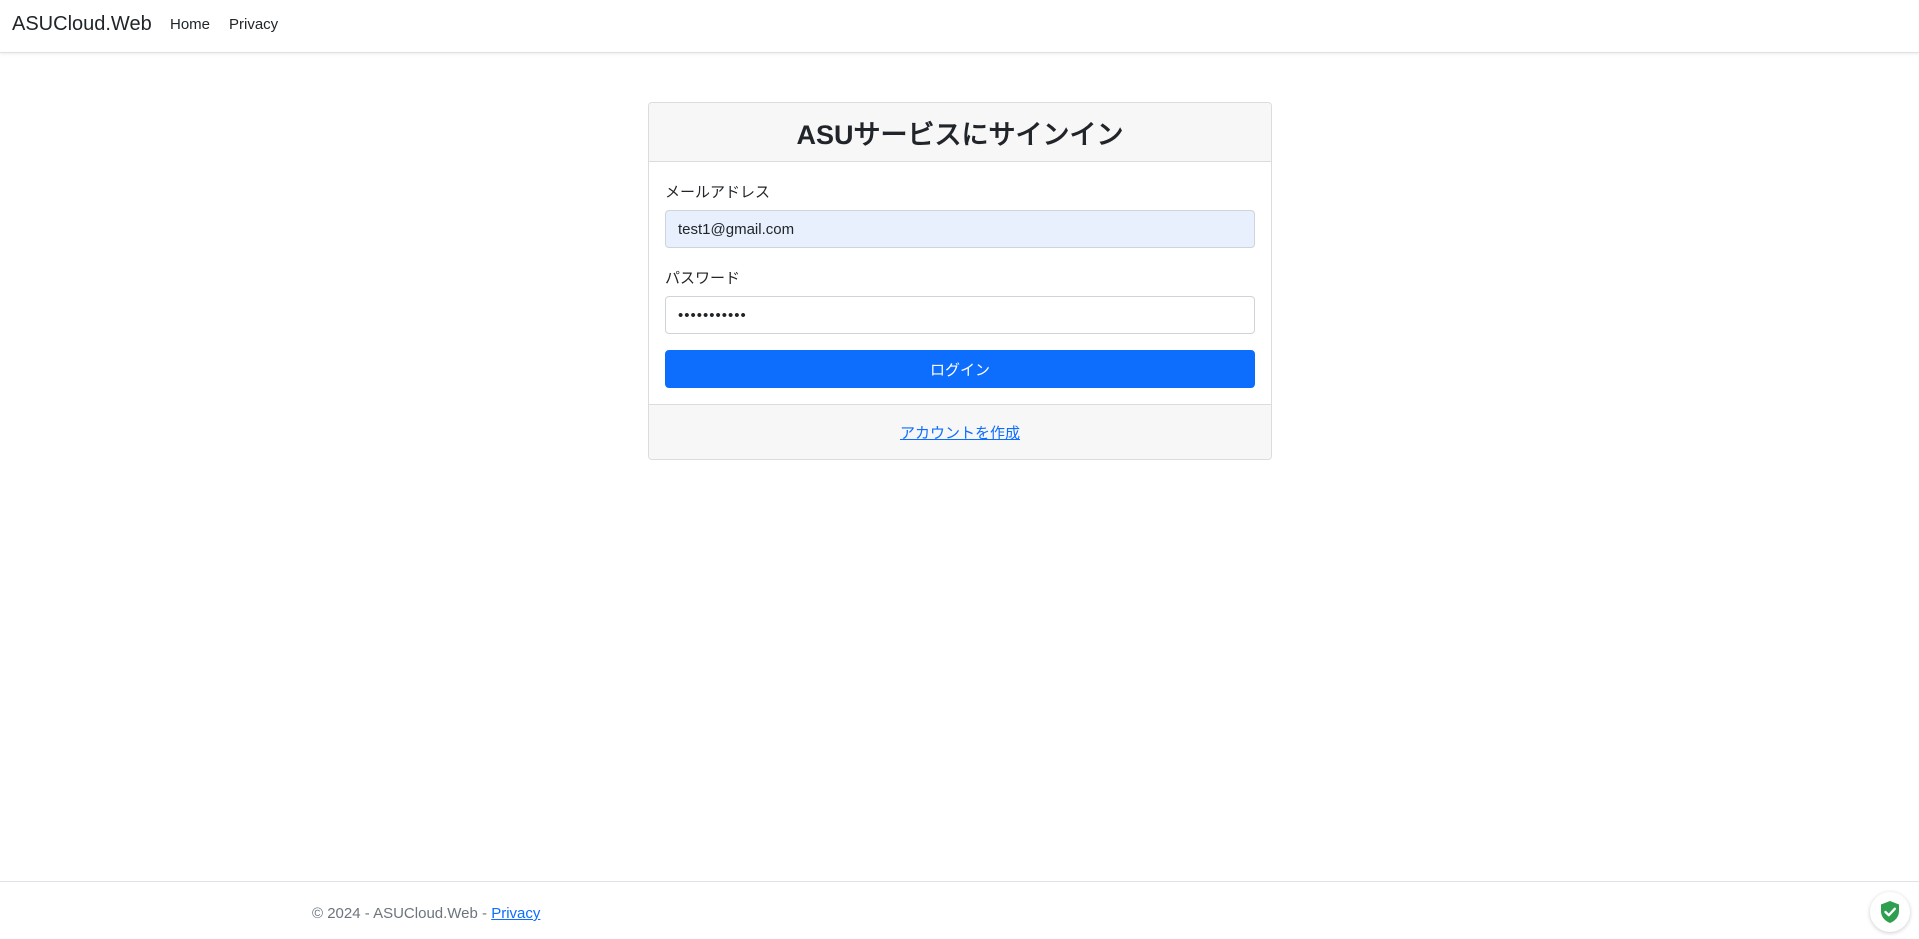  Describe the element at coordinates (190, 24) in the screenshot. I see `nav-home-link: Home` at that location.